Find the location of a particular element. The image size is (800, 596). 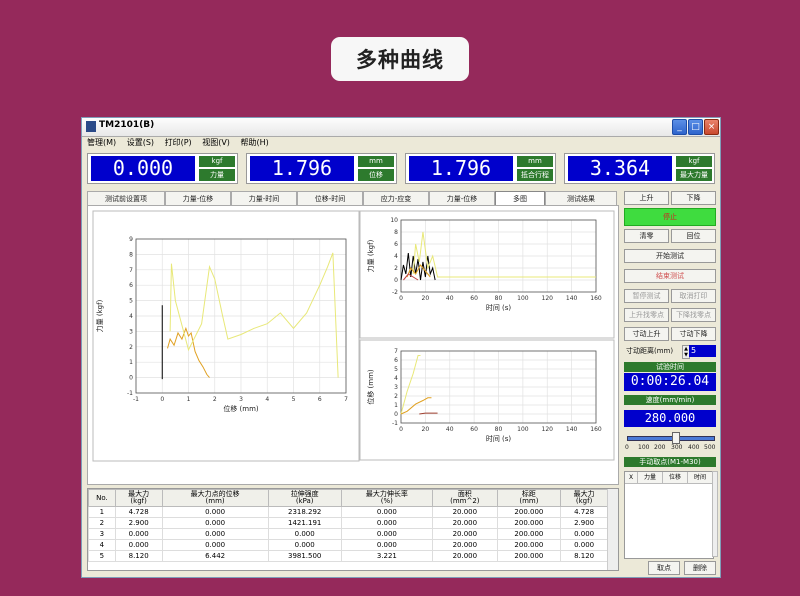

zero-button: 清零 is located at coordinates (646, 236).